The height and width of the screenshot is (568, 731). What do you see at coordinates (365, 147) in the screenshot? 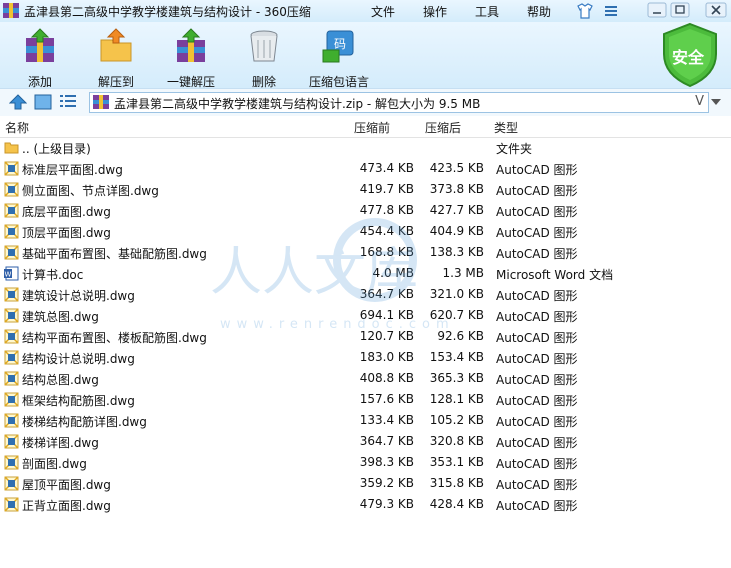
I see `file-row: .. (上级目录) 文件夹` at bounding box center [365, 147].